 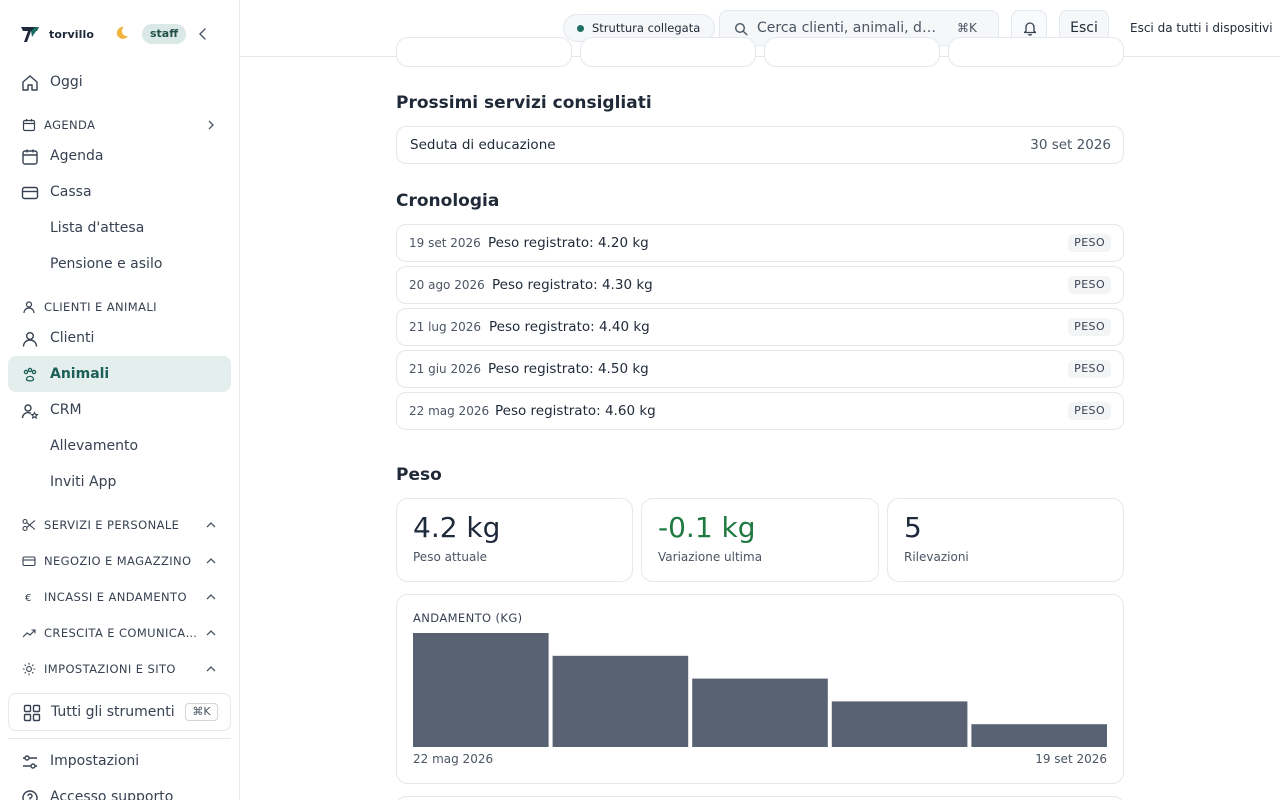 I want to click on euro-icon: €, so click(x=28, y=598).